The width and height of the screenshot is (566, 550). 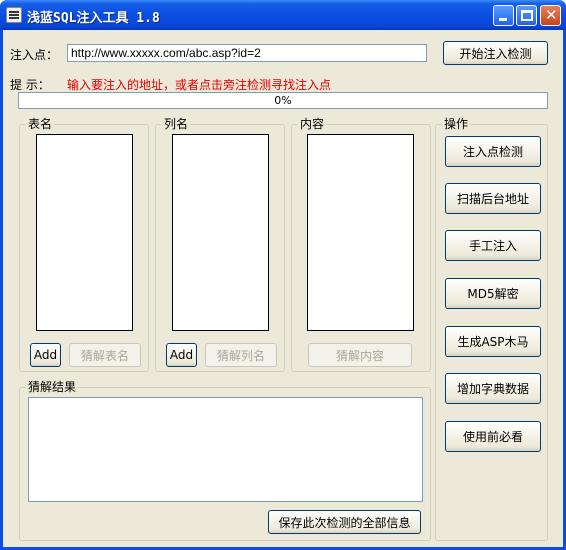 What do you see at coordinates (493, 198) in the screenshot?
I see `scan-admin-button: 扫描后台地址` at bounding box center [493, 198].